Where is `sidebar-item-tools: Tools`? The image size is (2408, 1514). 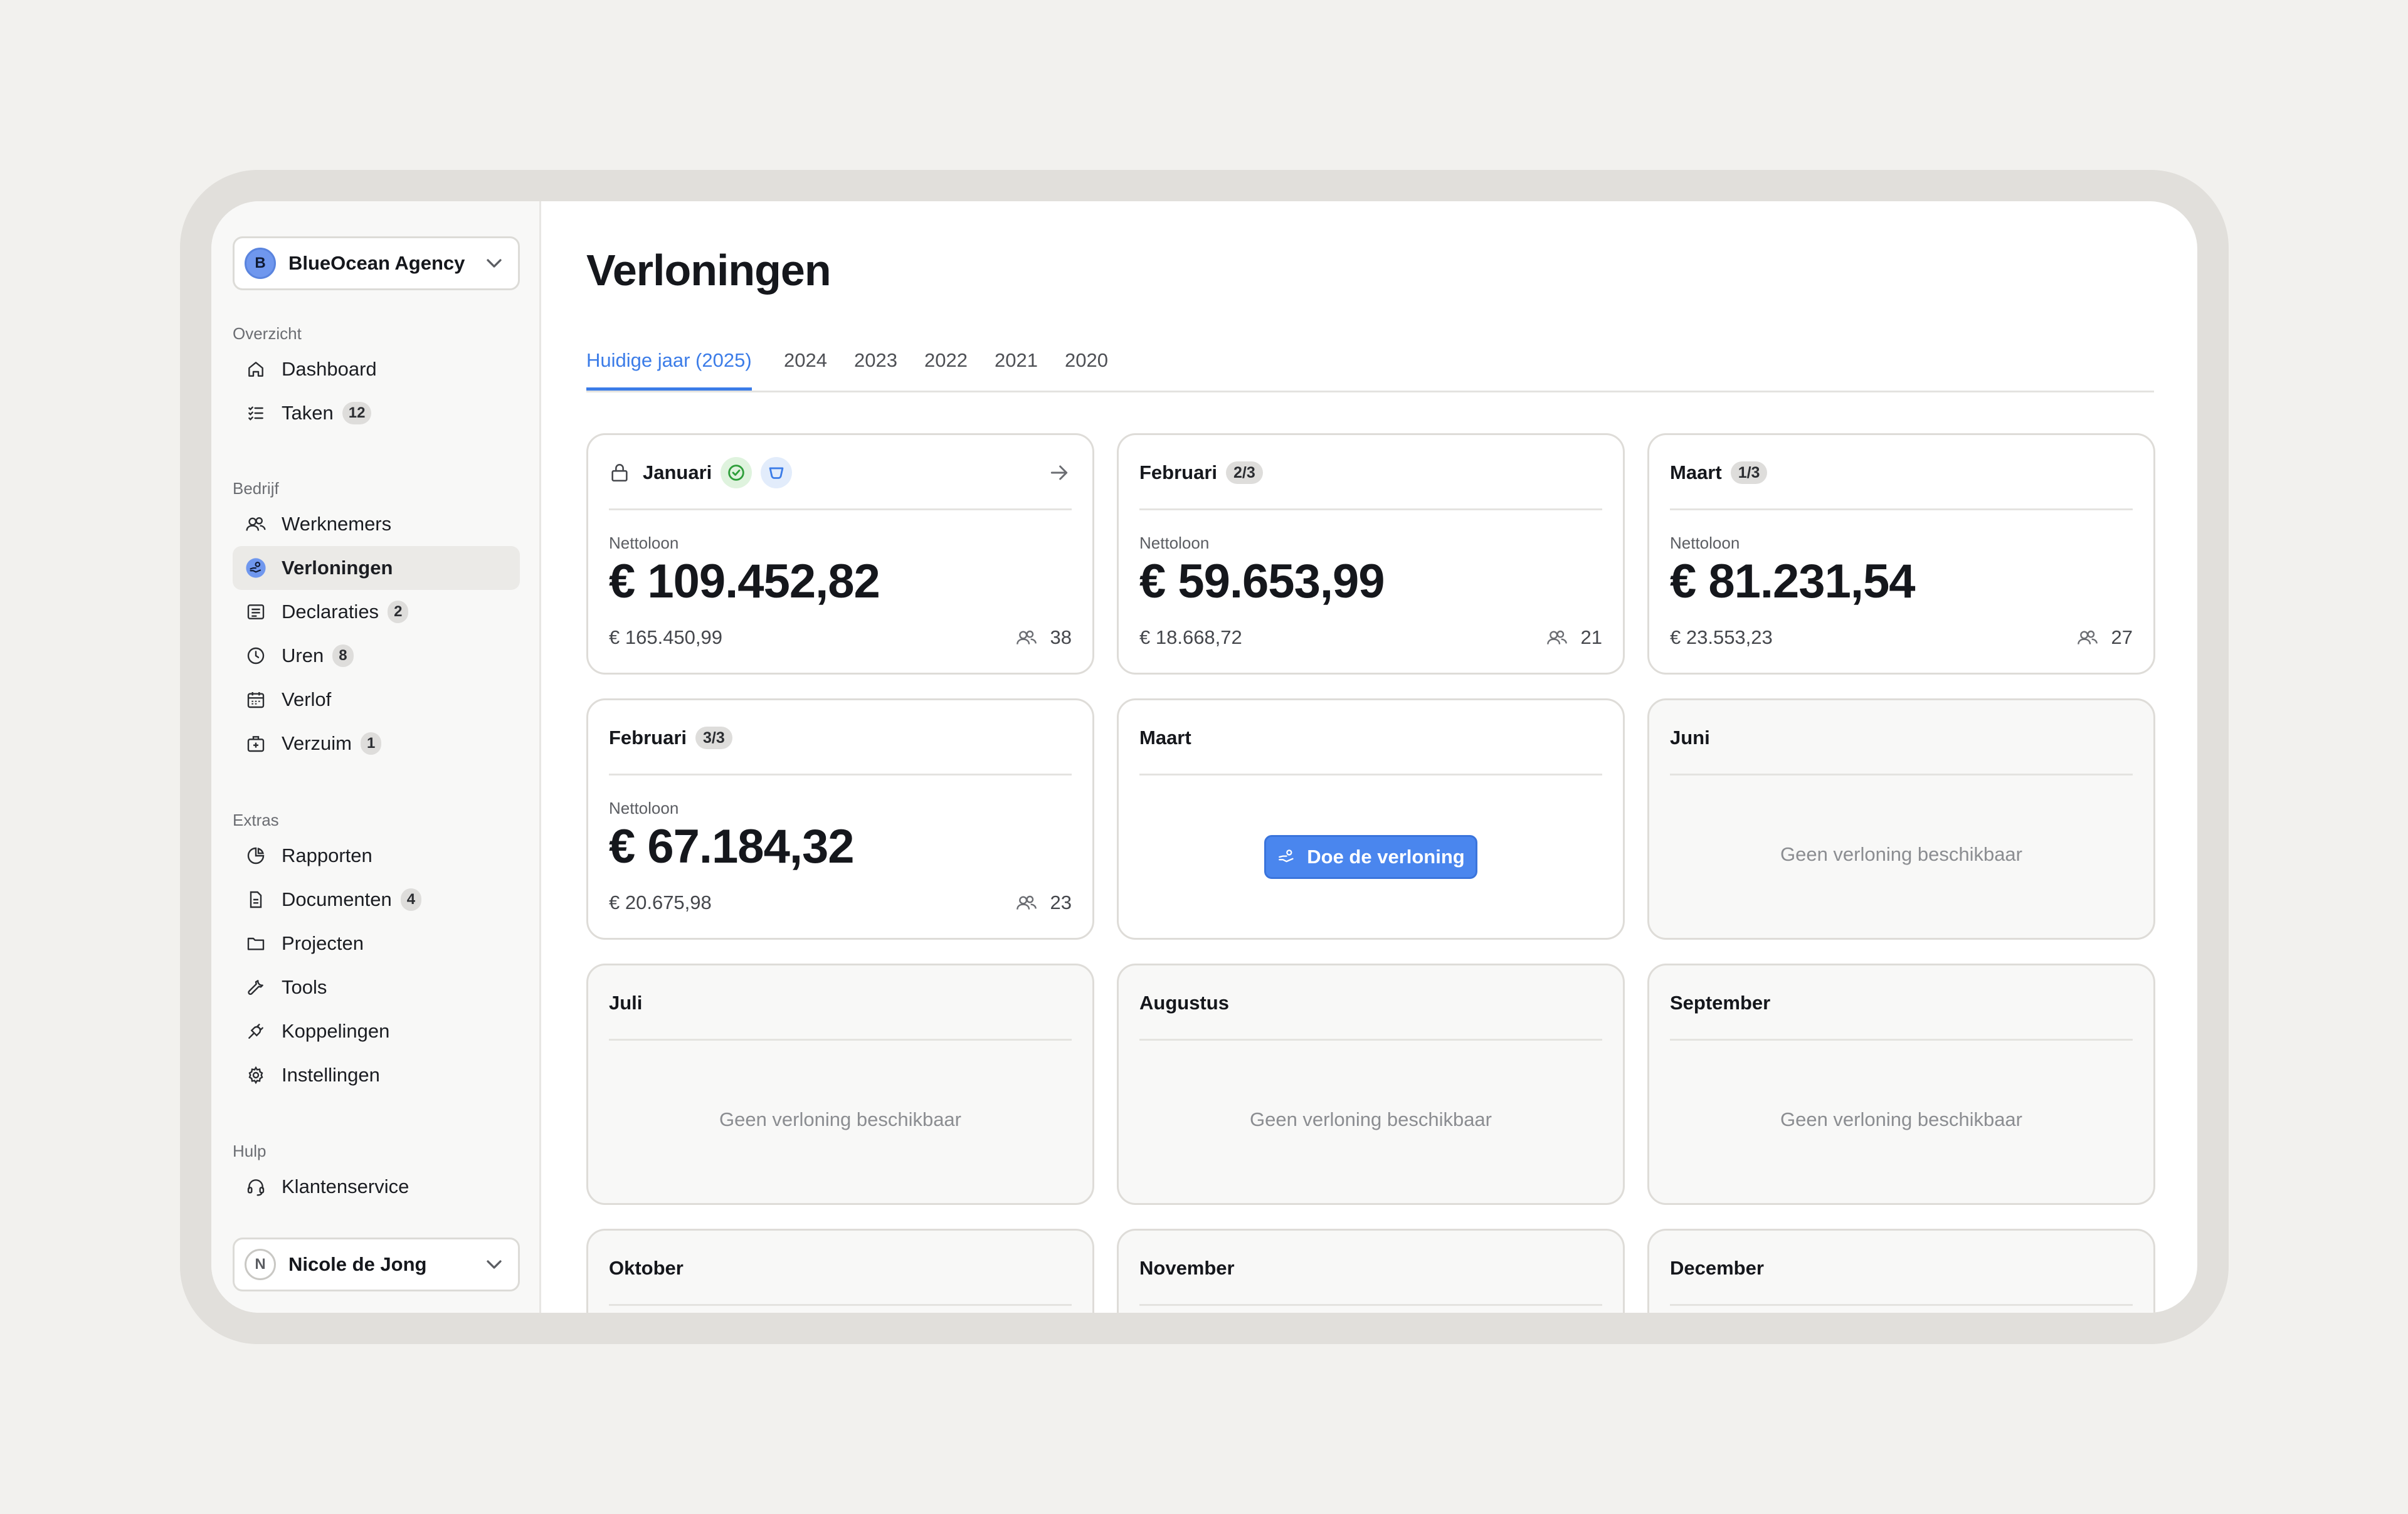 sidebar-item-tools: Tools is located at coordinates (376, 987).